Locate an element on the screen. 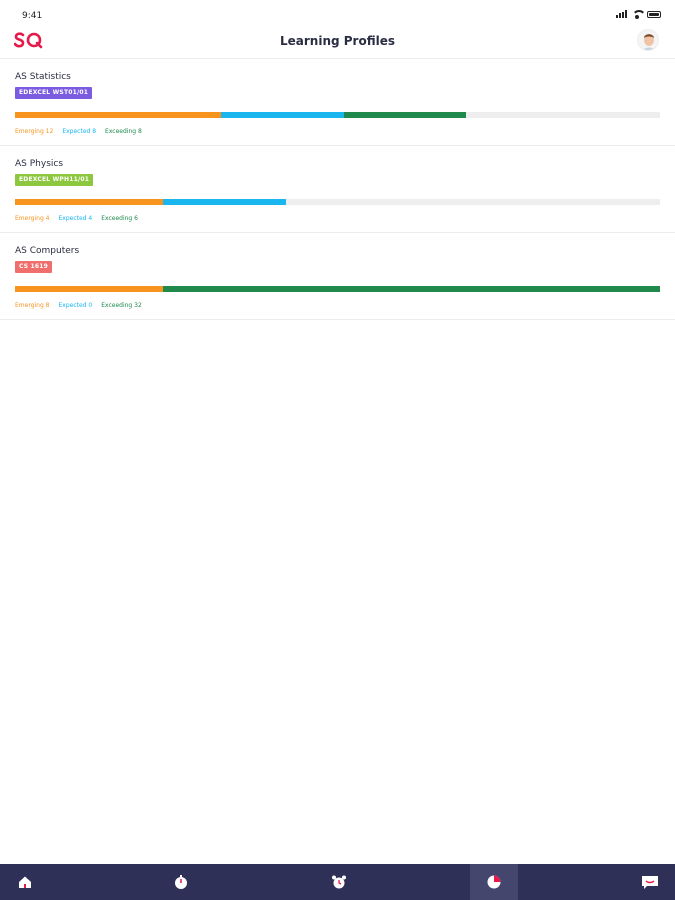 This screenshot has height=900, width=675. tab-messages is located at coordinates (650, 882).